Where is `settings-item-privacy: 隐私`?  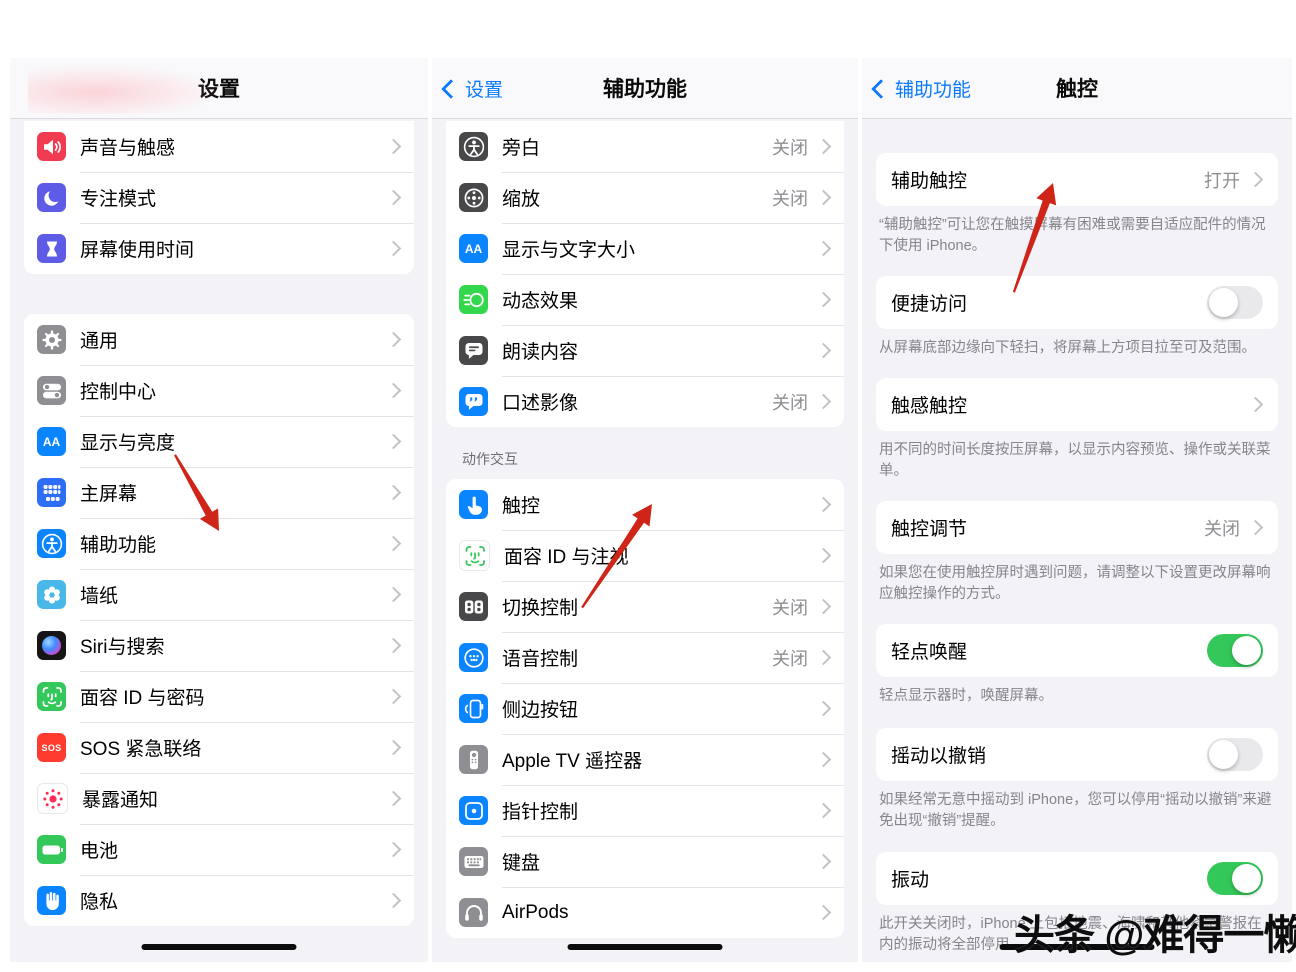
settings-item-privacy: 隐私 is located at coordinates (219, 900).